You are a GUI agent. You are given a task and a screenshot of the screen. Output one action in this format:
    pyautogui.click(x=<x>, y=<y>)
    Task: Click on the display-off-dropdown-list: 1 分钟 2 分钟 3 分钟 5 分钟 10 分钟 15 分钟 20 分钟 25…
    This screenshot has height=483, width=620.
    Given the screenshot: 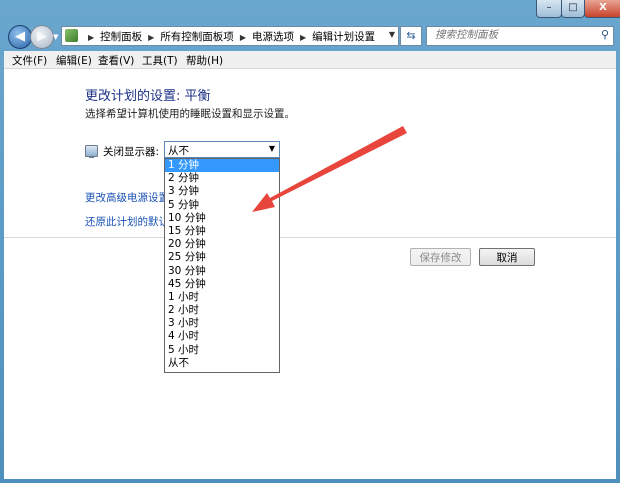 What is the action you would take?
    pyautogui.click(x=222, y=265)
    